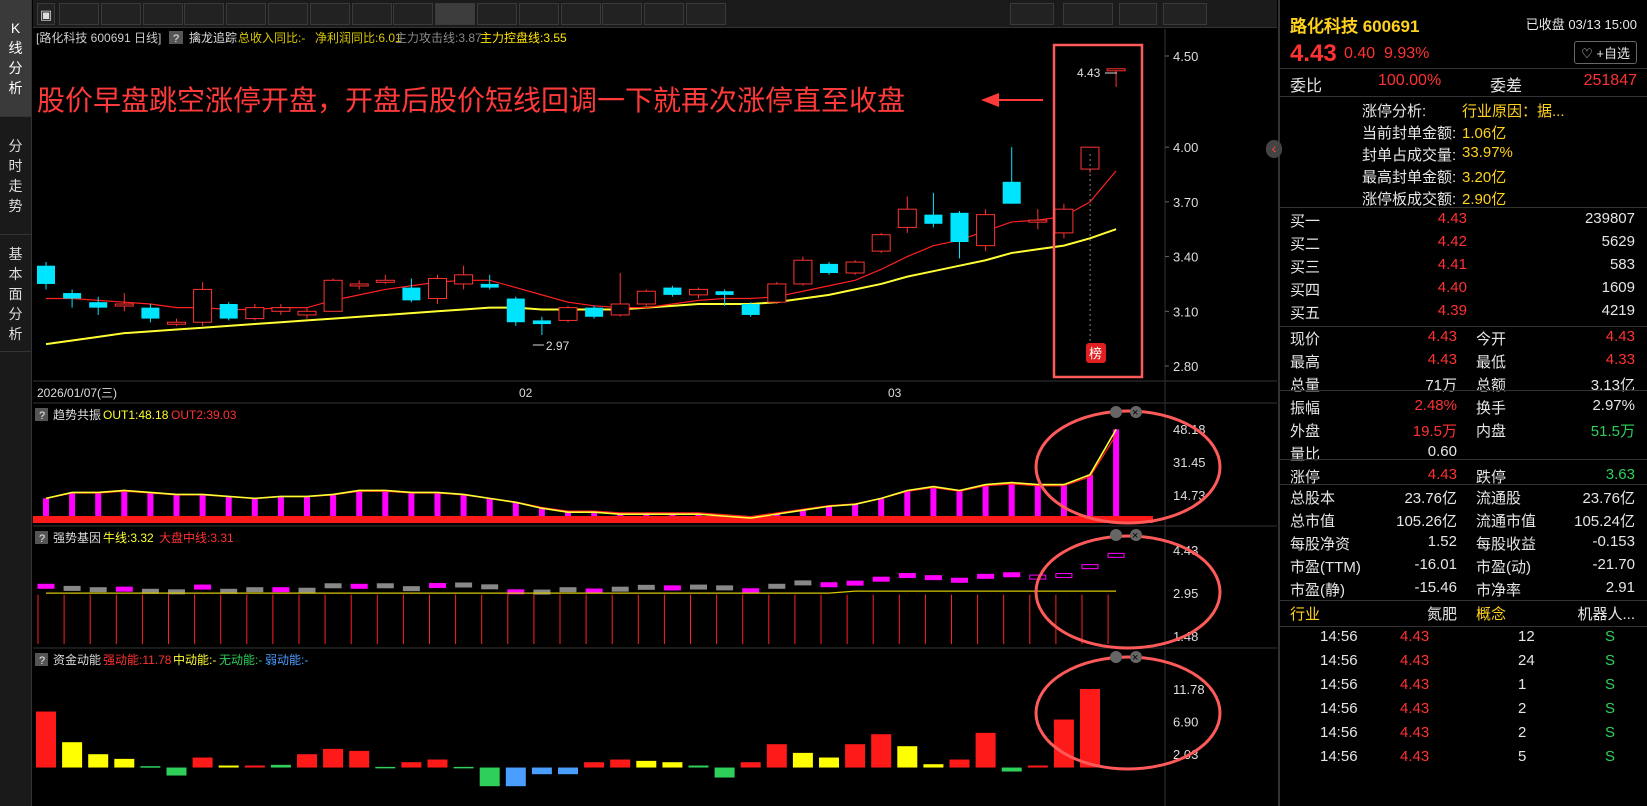 The width and height of the screenshot is (1647, 806). Describe the element at coordinates (1185, 202) in the screenshot. I see `y-tick-label-2: 3.70` at that location.